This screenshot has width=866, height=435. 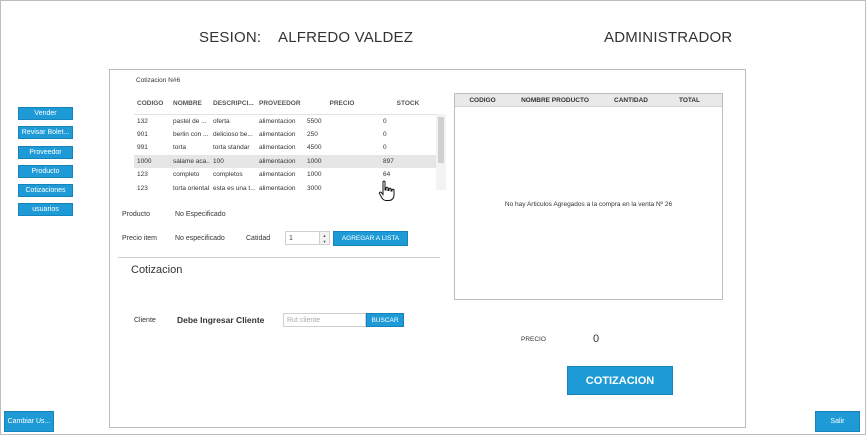 I want to click on col-nombre: NOMBRE, so click(x=190, y=104).